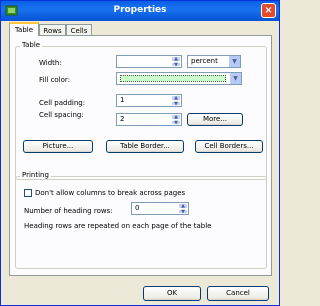 The image size is (320, 306). I want to click on cell-padding-label: Cell padding:, so click(62, 103).